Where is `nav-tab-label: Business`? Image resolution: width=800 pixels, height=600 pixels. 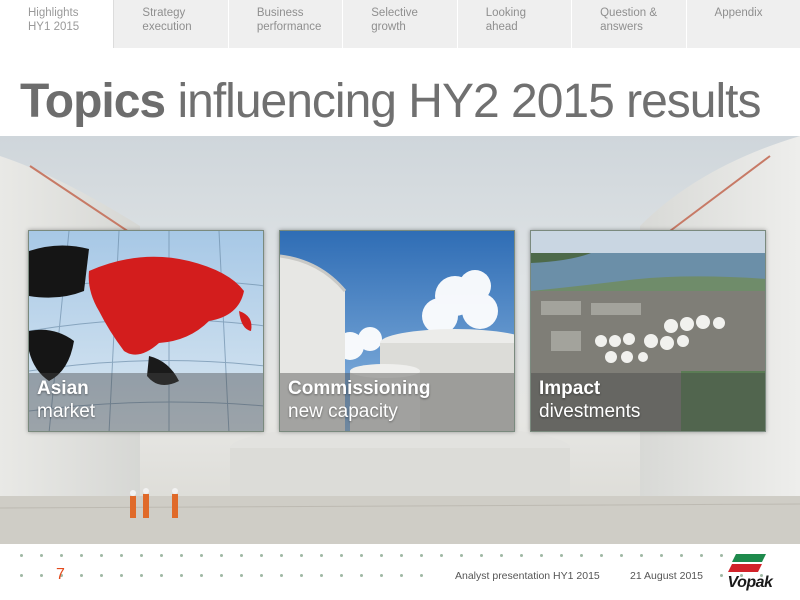
nav-tab-label: Business is located at coordinates (280, 13).